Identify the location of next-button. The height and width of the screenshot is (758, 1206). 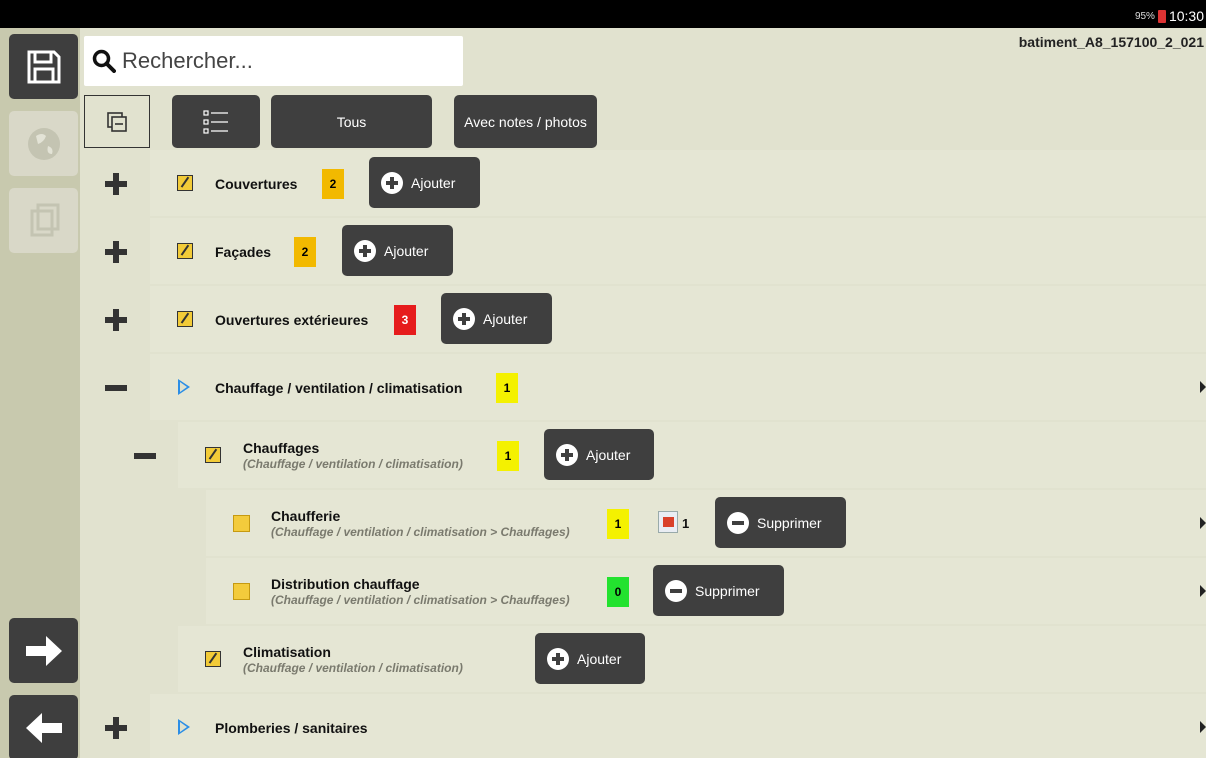
(43, 650).